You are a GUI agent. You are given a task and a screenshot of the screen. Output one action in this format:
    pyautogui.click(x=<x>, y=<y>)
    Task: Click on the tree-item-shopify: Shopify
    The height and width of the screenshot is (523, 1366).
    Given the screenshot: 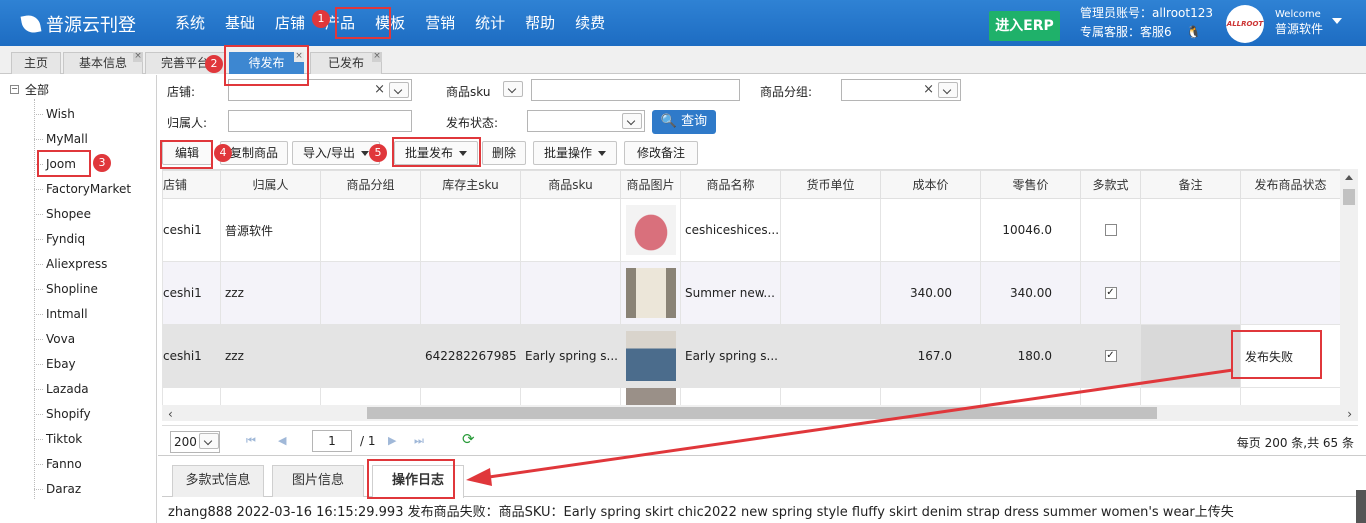 What is the action you would take?
    pyautogui.click(x=62, y=413)
    